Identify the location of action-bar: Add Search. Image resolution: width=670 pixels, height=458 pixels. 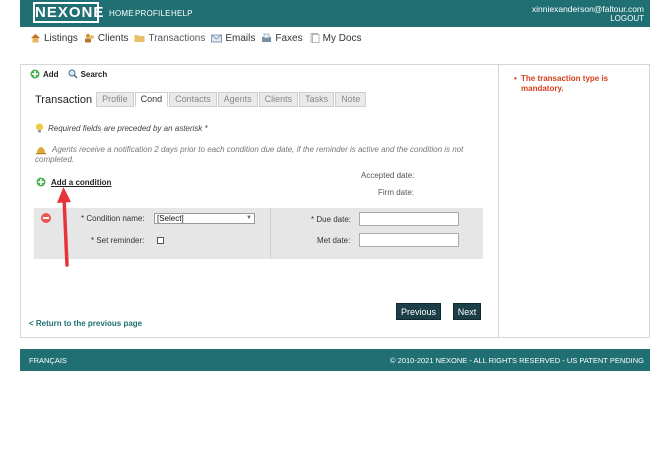
(73, 74).